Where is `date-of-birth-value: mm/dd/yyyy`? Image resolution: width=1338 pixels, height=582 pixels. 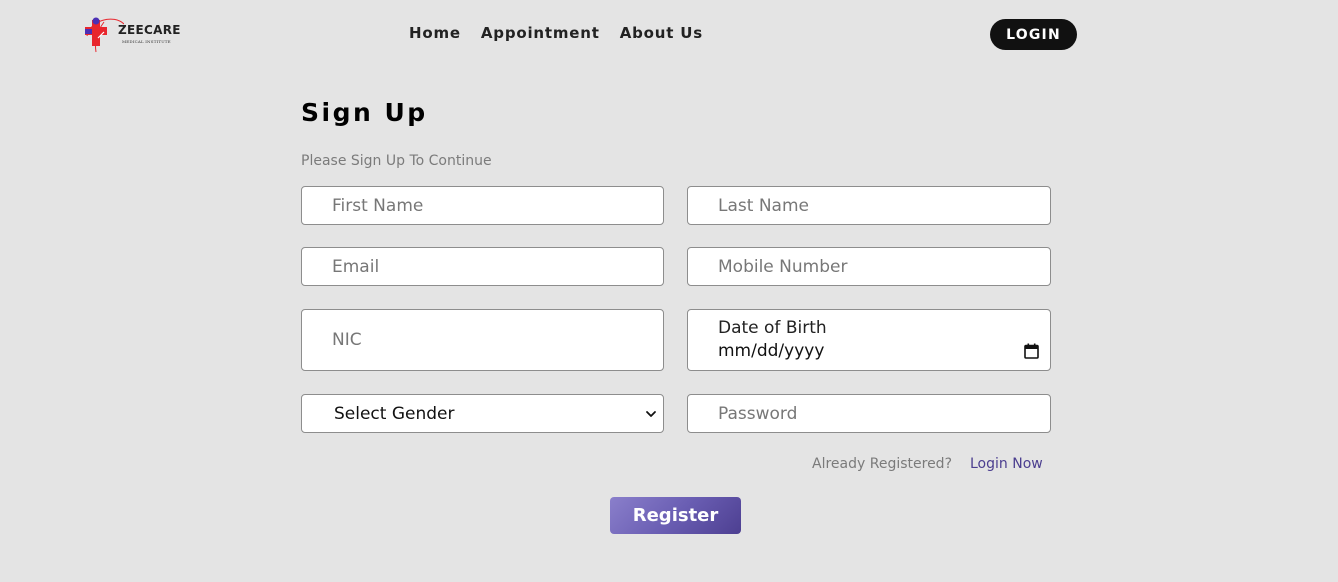 date-of-birth-value: mm/dd/yyyy is located at coordinates (771, 351).